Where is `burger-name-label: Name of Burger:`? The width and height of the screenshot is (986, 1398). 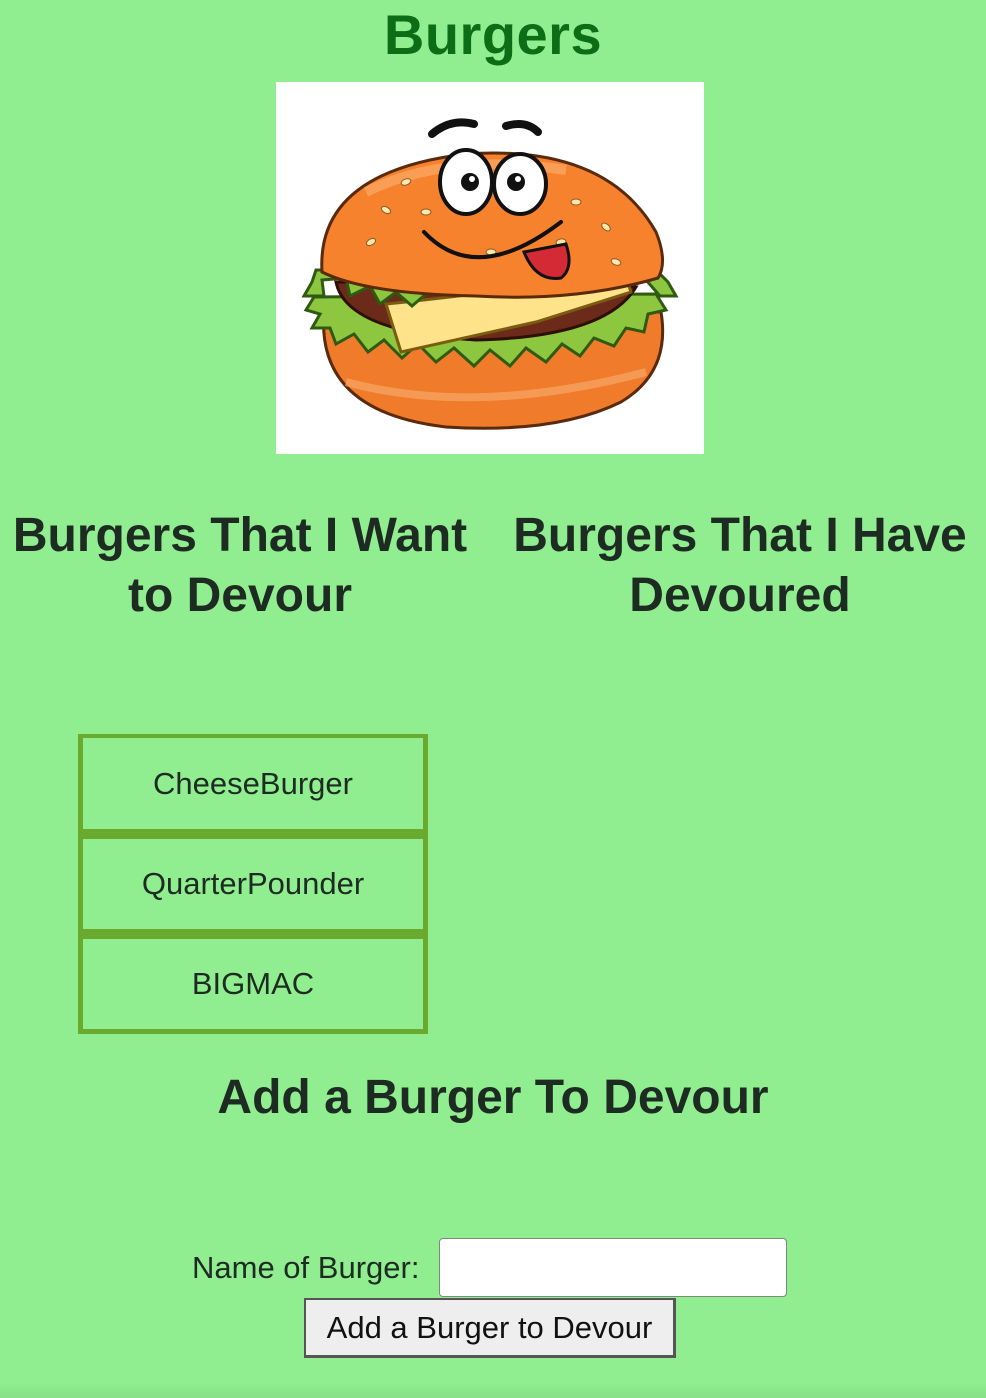
burger-name-label: Name of Burger: is located at coordinates (306, 1267).